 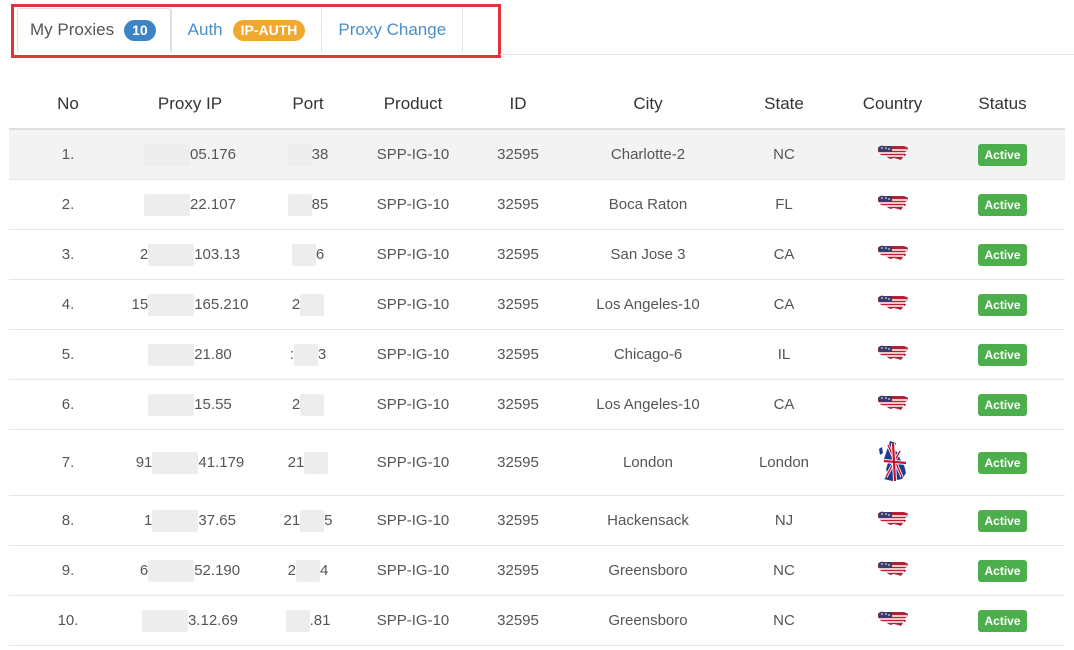 What do you see at coordinates (308, 620) in the screenshot?
I see `port-cell: .81` at bounding box center [308, 620].